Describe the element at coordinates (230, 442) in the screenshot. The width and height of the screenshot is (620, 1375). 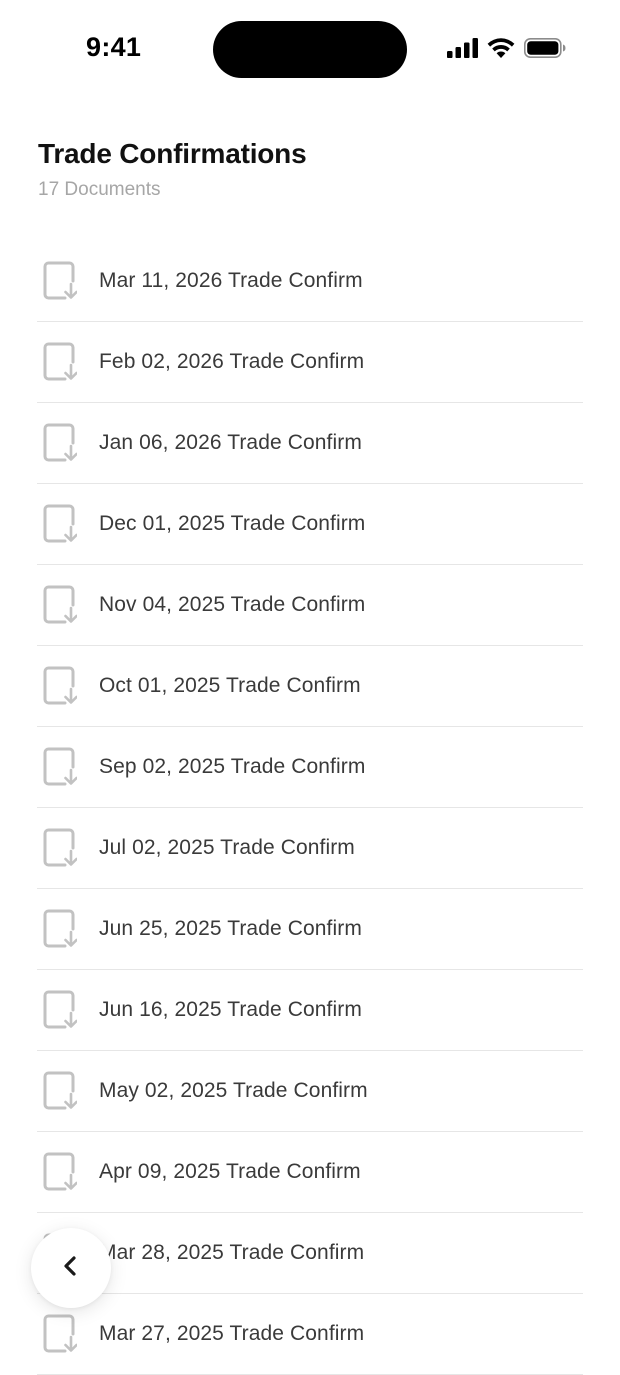
I see `list-item-label: Jan 06, 2026 Trade Confirm` at that location.